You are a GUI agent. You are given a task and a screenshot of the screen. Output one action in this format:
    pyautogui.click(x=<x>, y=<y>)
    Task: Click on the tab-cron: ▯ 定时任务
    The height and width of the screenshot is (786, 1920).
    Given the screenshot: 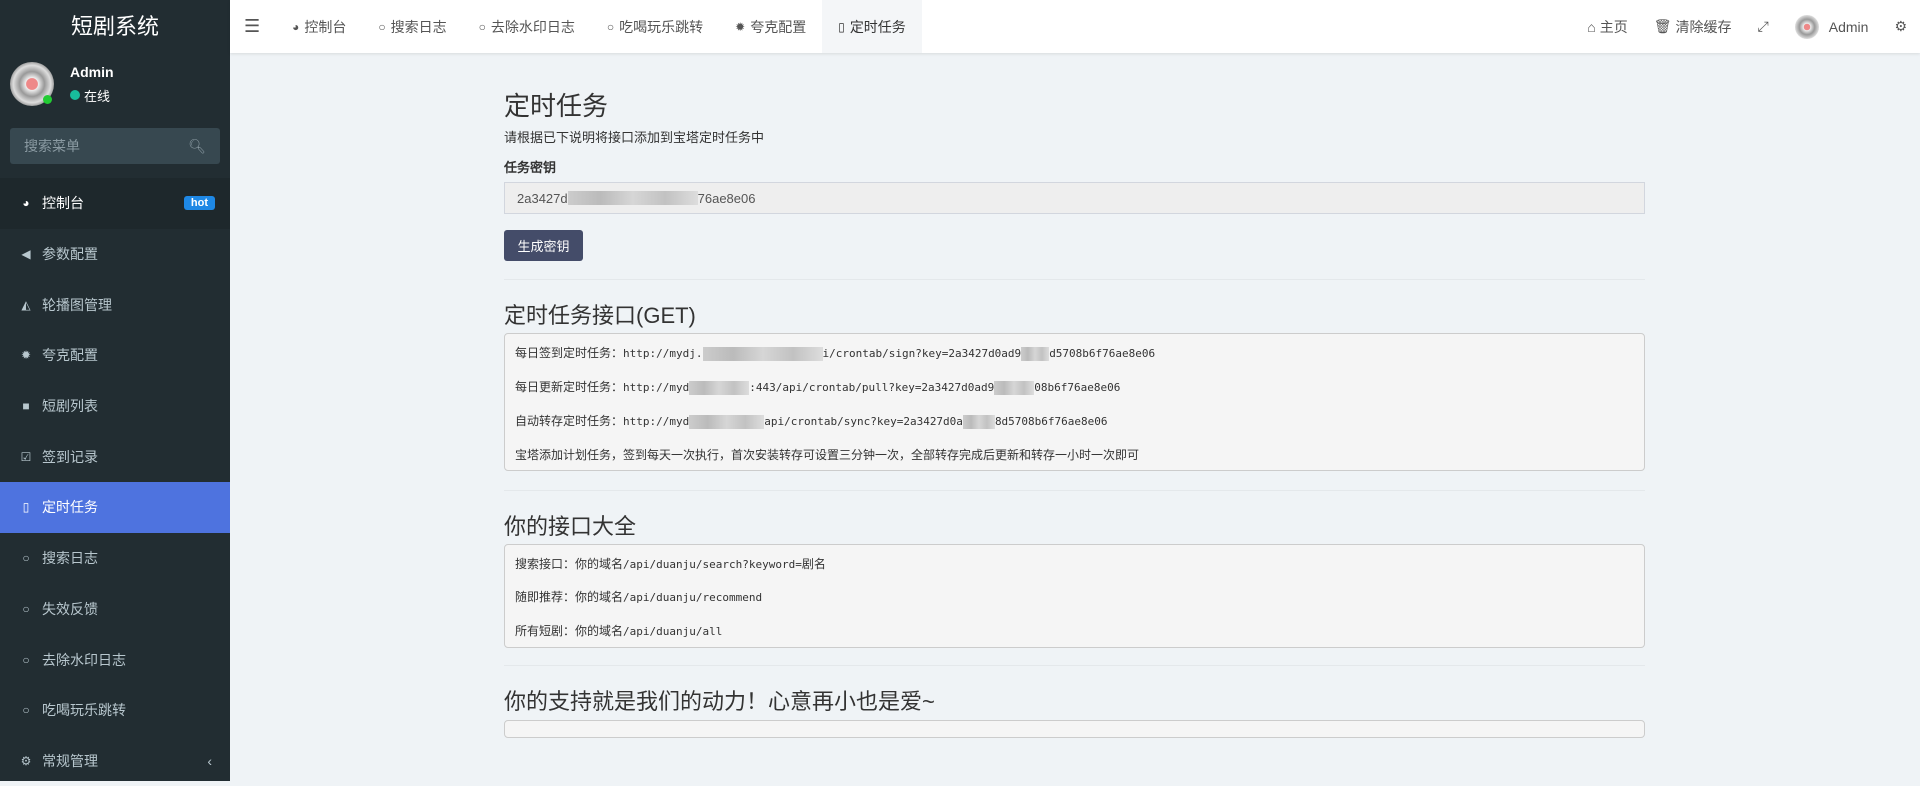 What is the action you would take?
    pyautogui.click(x=872, y=26)
    